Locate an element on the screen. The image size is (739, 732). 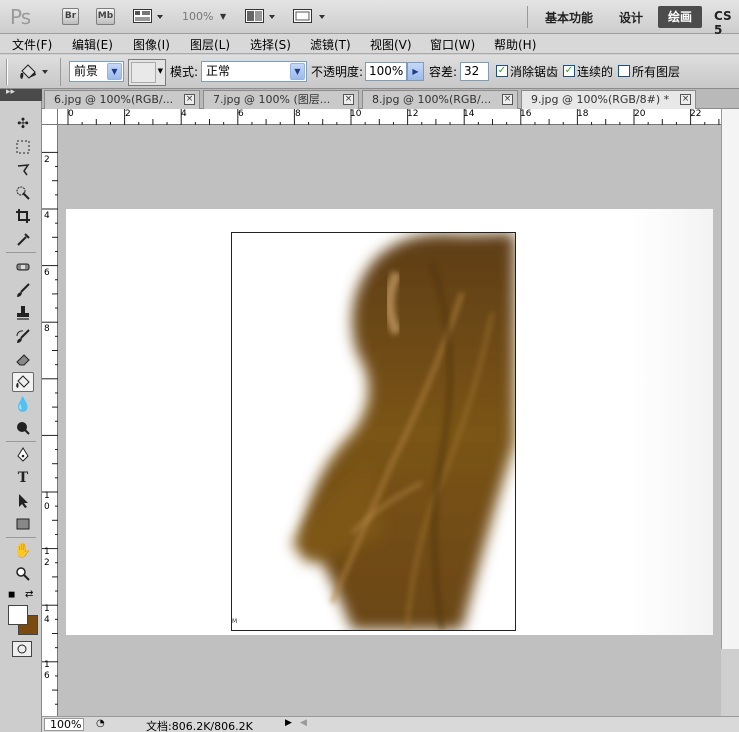
pen-tool is located at coordinates (23, 455).